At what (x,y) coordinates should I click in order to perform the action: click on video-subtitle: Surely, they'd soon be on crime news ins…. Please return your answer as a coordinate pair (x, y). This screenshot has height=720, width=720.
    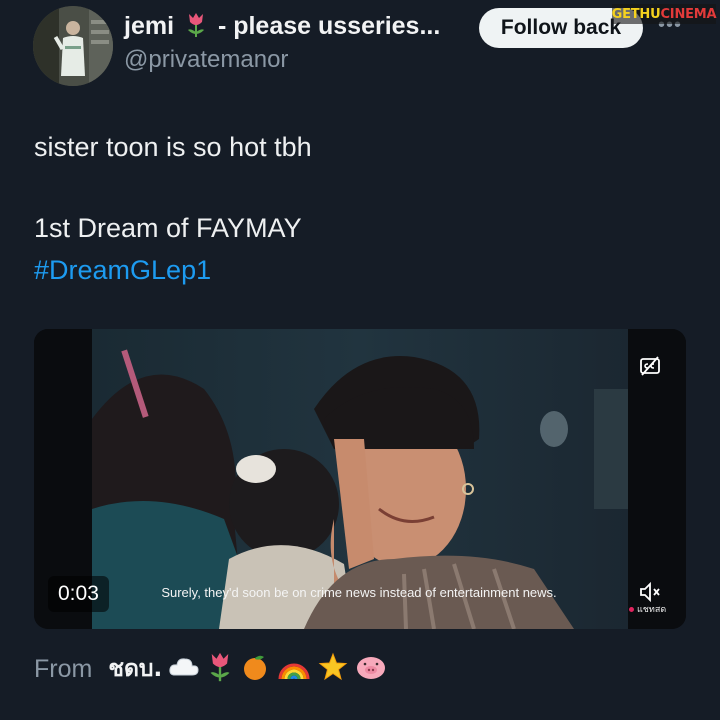
    Looking at the image, I should click on (359, 592).